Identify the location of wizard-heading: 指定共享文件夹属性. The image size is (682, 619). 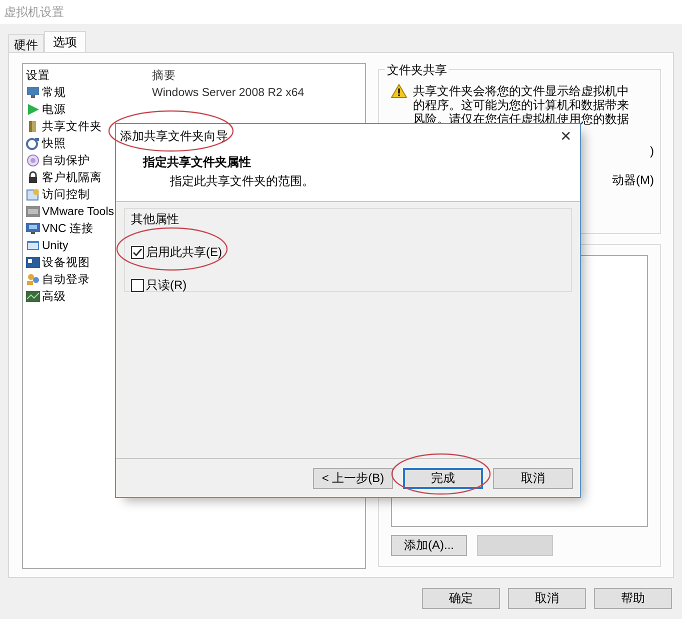
(197, 162).